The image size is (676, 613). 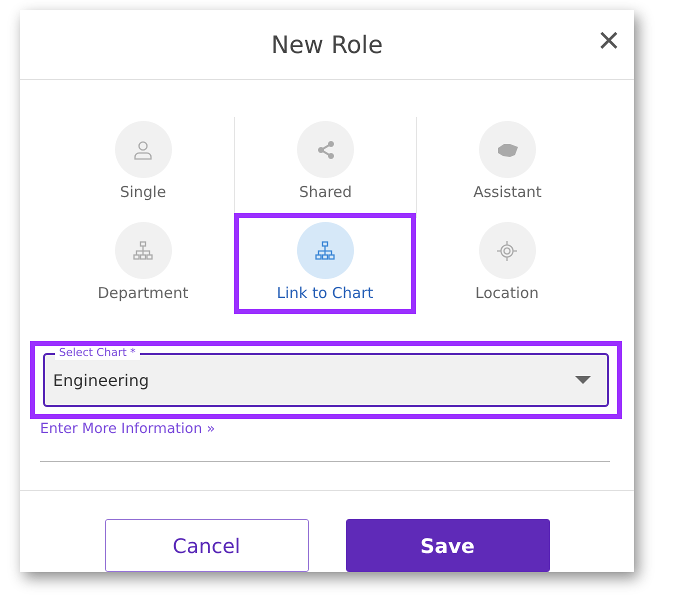 What do you see at coordinates (143, 263) in the screenshot?
I see `role-type-option: Department` at bounding box center [143, 263].